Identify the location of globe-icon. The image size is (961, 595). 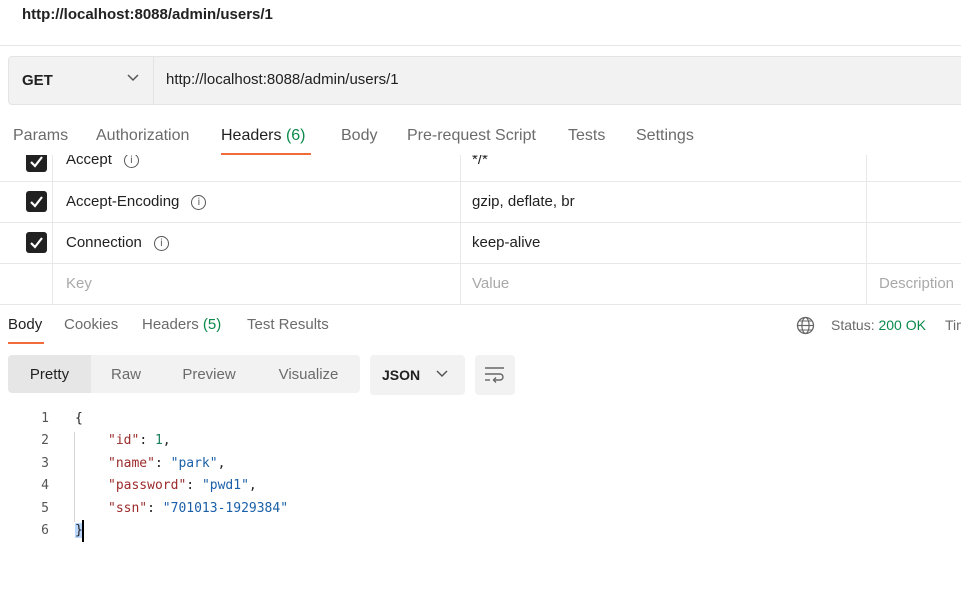
(805, 325).